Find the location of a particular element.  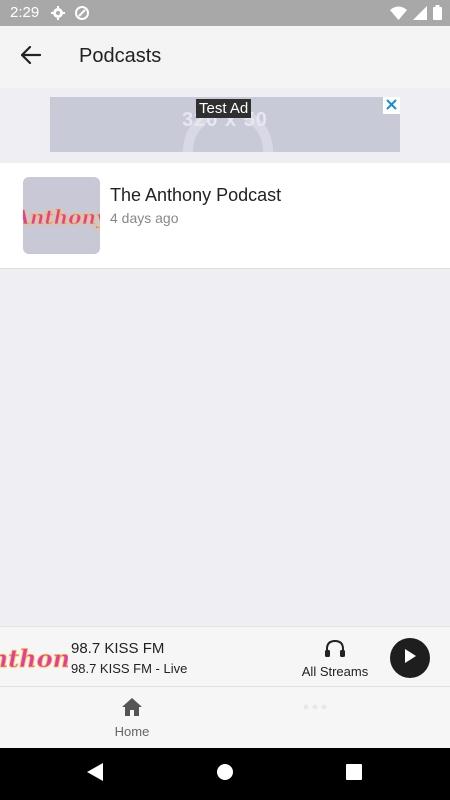

more-icon is located at coordinates (315, 705).